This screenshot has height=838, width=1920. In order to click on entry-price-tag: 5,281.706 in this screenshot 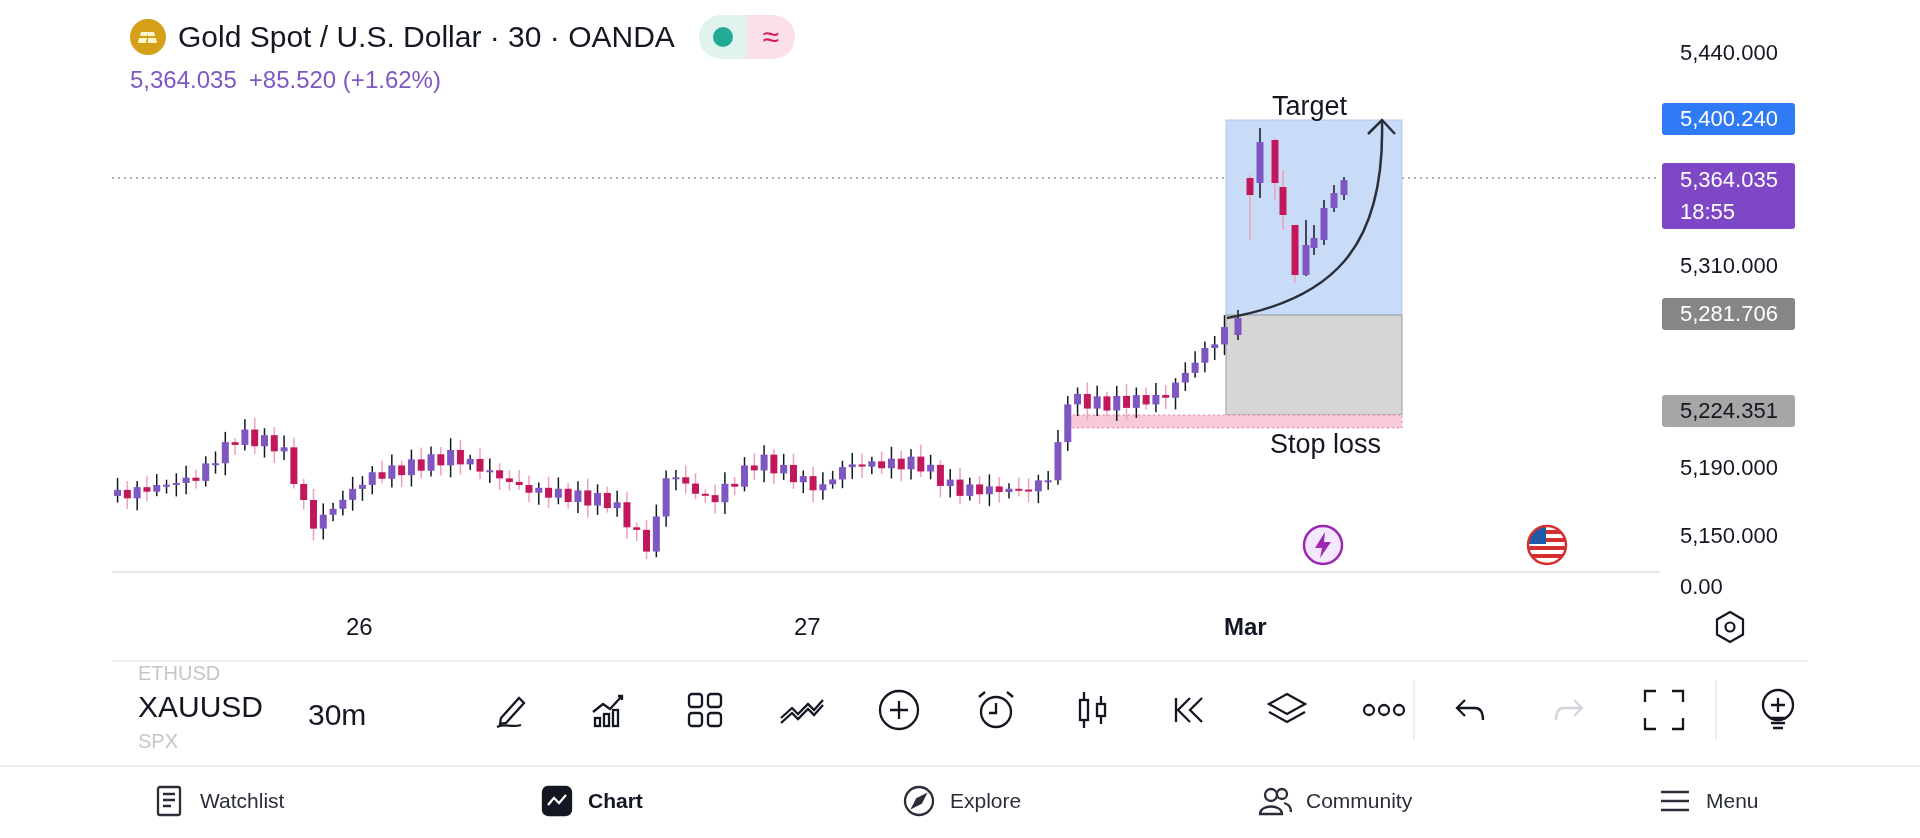, I will do `click(1728, 314)`.